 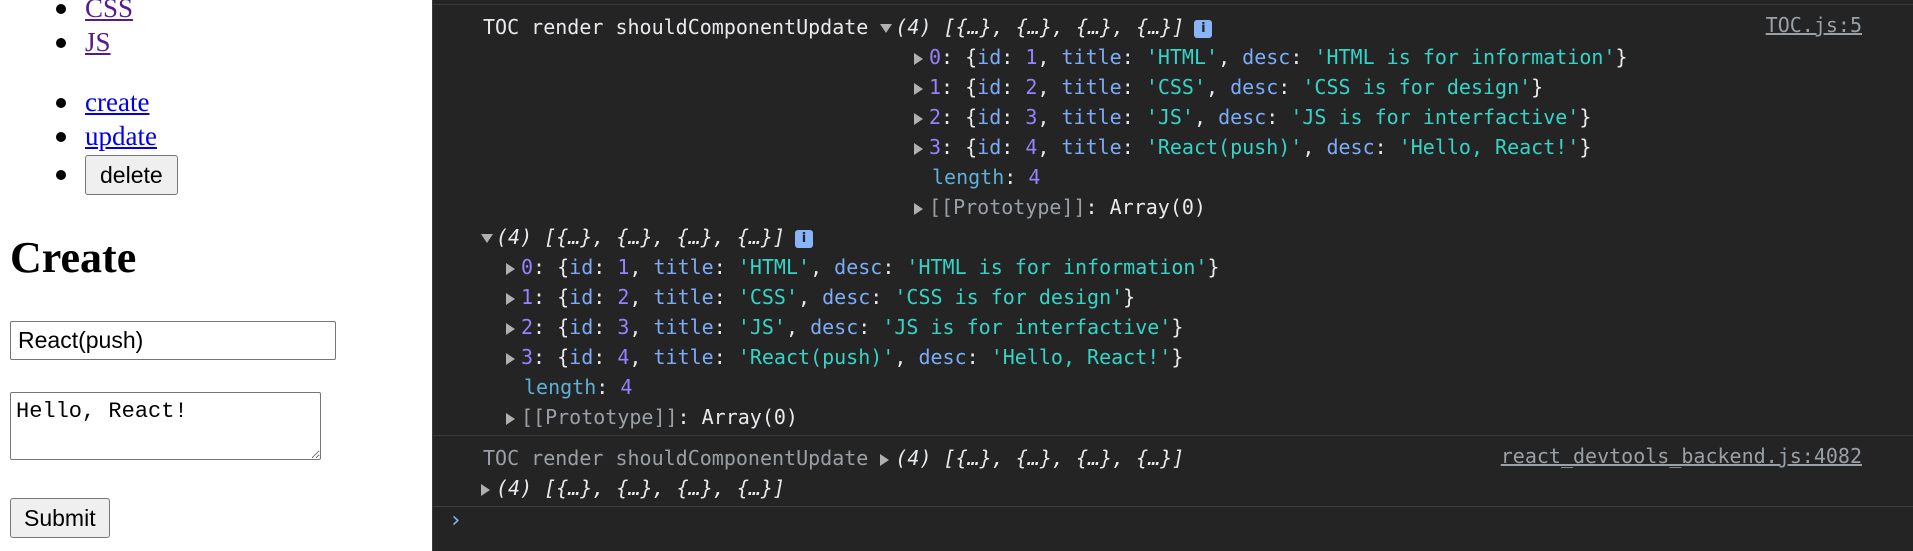 What do you see at coordinates (1681, 456) in the screenshot?
I see `source-link: react_devtools_backend.js:4082` at bounding box center [1681, 456].